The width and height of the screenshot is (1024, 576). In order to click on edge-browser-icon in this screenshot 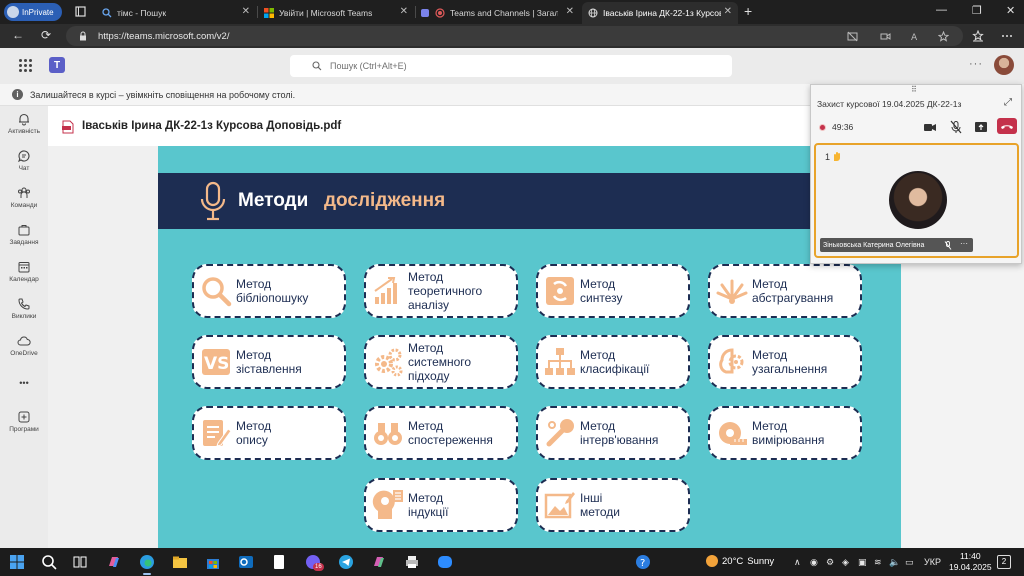, I will do `click(147, 562)`.